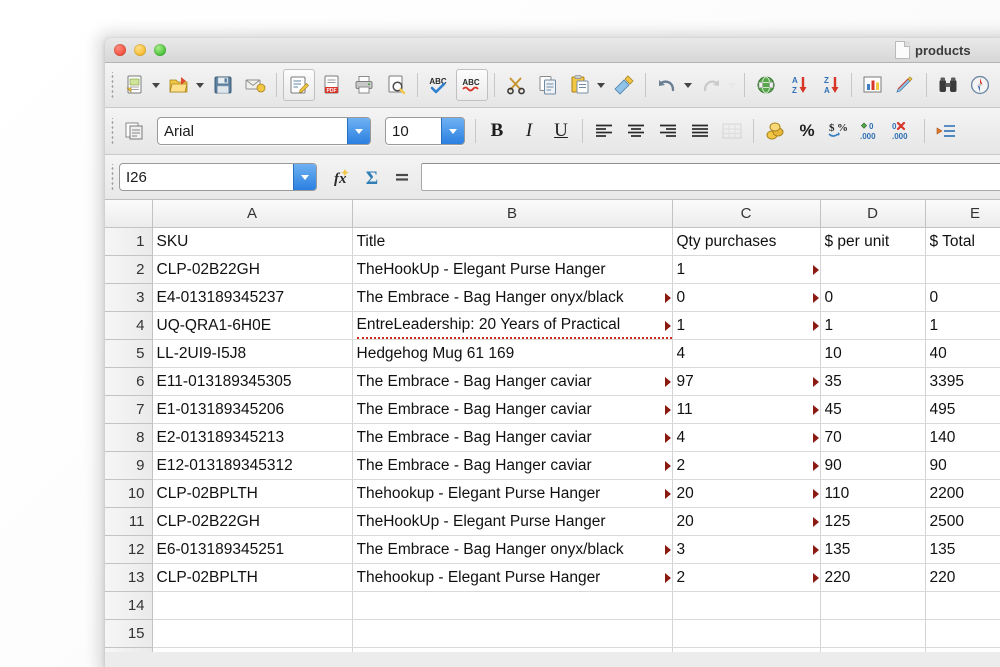 The image size is (1000, 667). What do you see at coordinates (516, 85) in the screenshot?
I see `cut-button` at bounding box center [516, 85].